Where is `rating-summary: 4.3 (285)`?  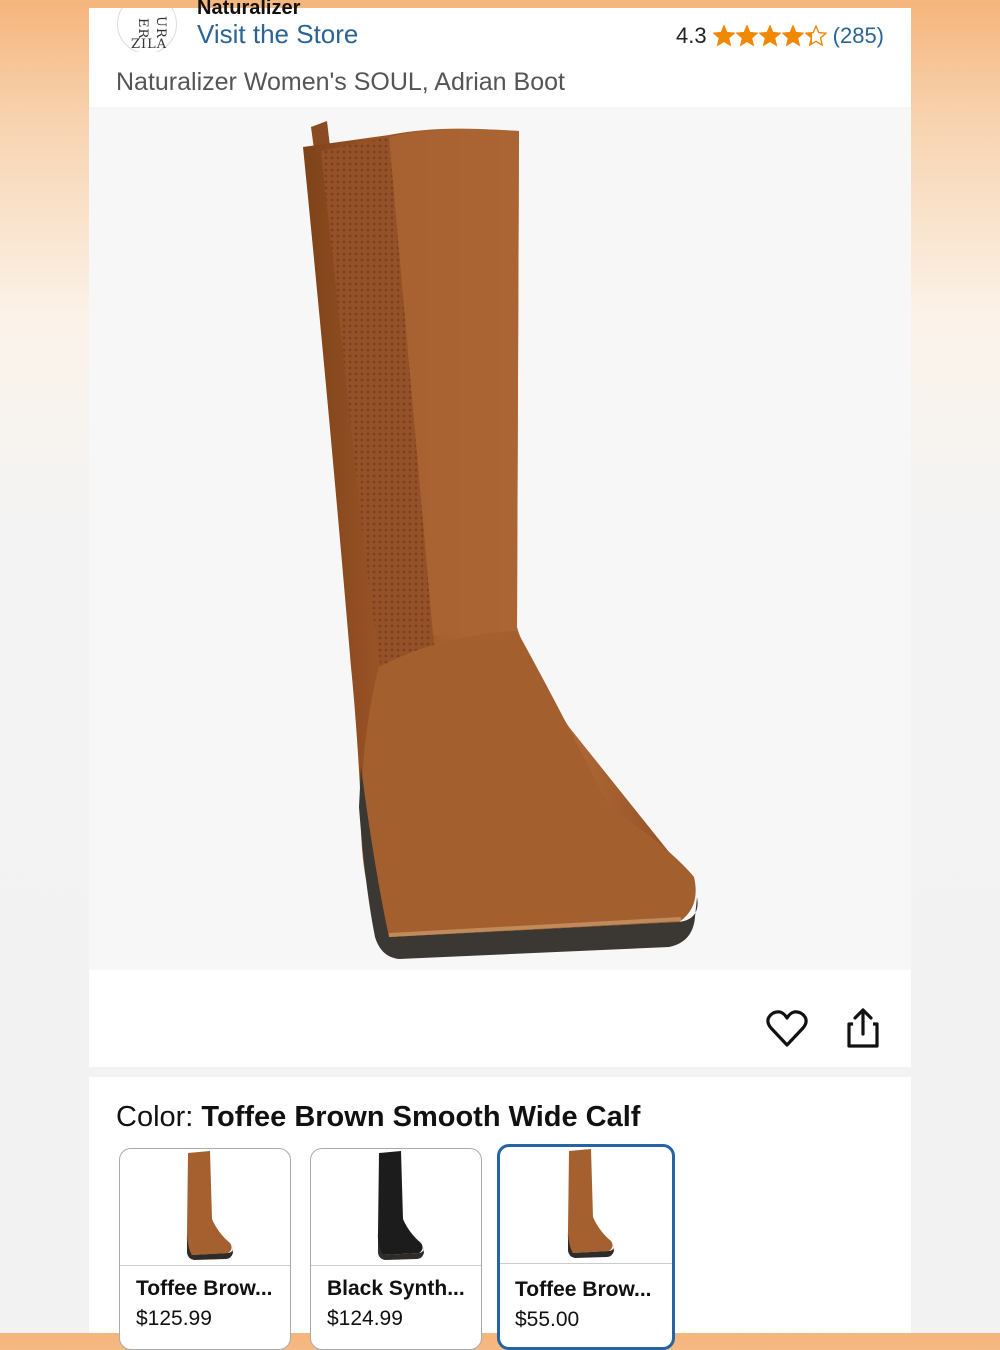
rating-summary: 4.3 (285) is located at coordinates (780, 36).